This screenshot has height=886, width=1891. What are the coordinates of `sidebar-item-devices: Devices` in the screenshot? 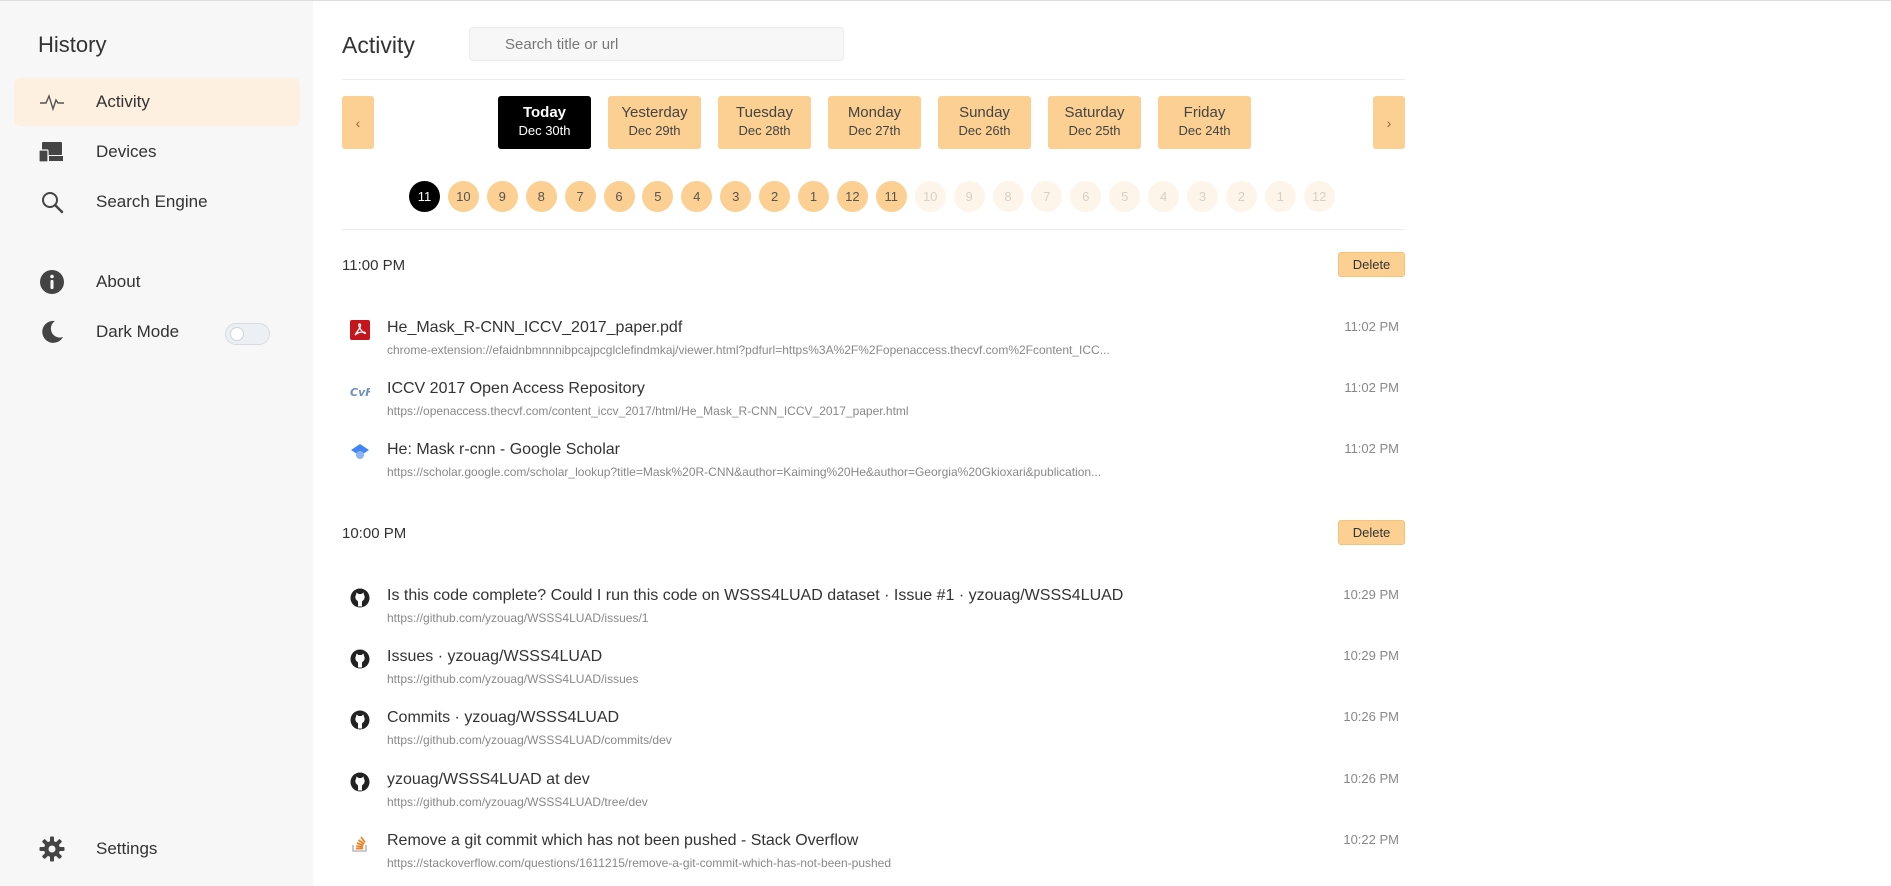 It's located at (157, 152).